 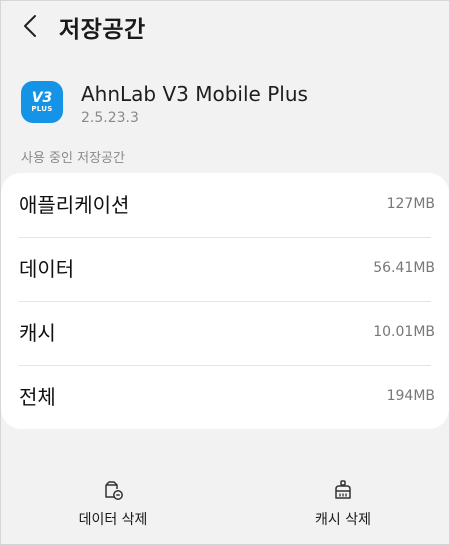 What do you see at coordinates (114, 490) in the screenshot?
I see `clear-data-icon` at bounding box center [114, 490].